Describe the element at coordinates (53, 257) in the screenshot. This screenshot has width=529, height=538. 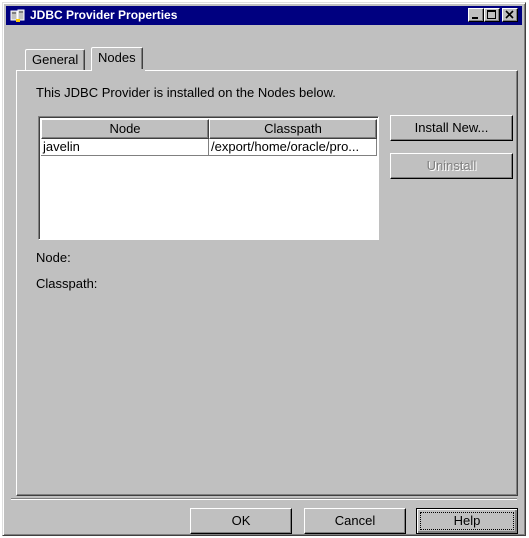
I see `node-label: Node:` at that location.